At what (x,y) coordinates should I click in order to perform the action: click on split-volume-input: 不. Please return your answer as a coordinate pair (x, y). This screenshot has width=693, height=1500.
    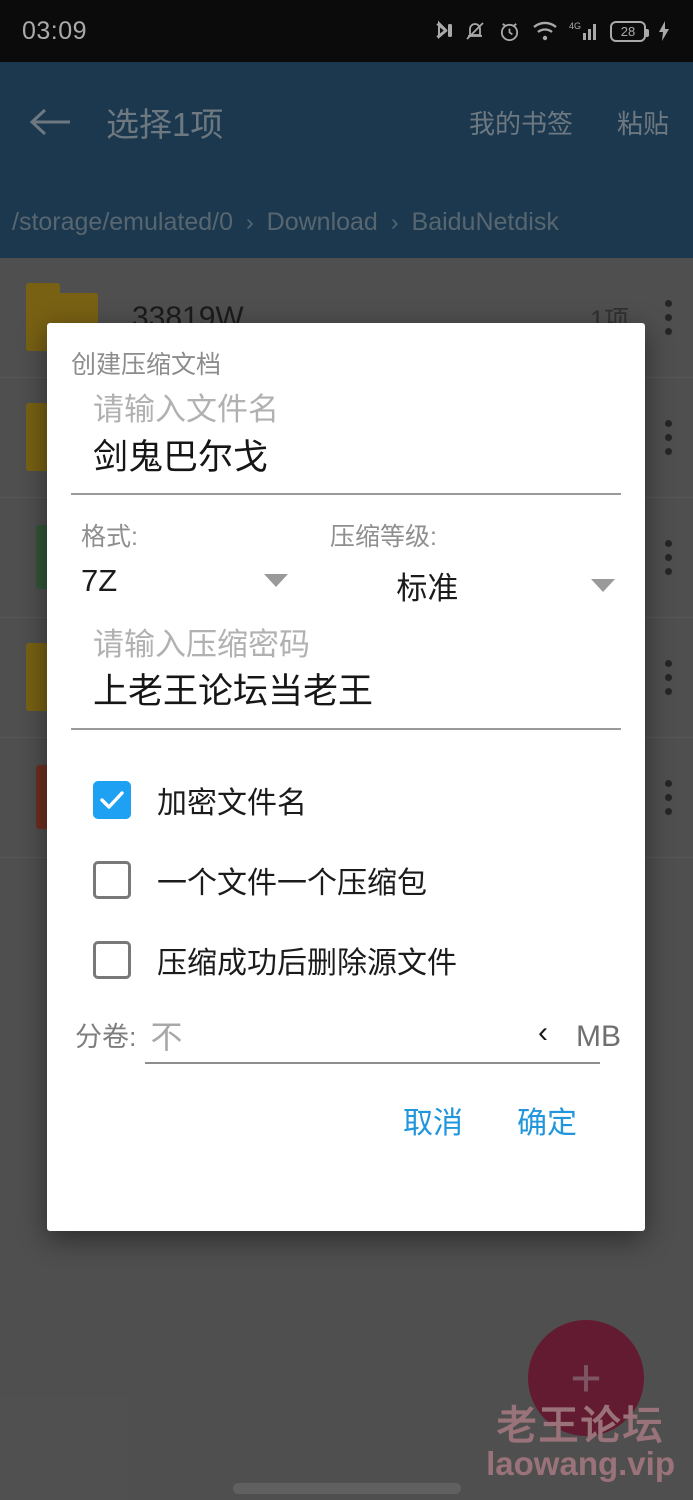
    Looking at the image, I should click on (372, 1038).